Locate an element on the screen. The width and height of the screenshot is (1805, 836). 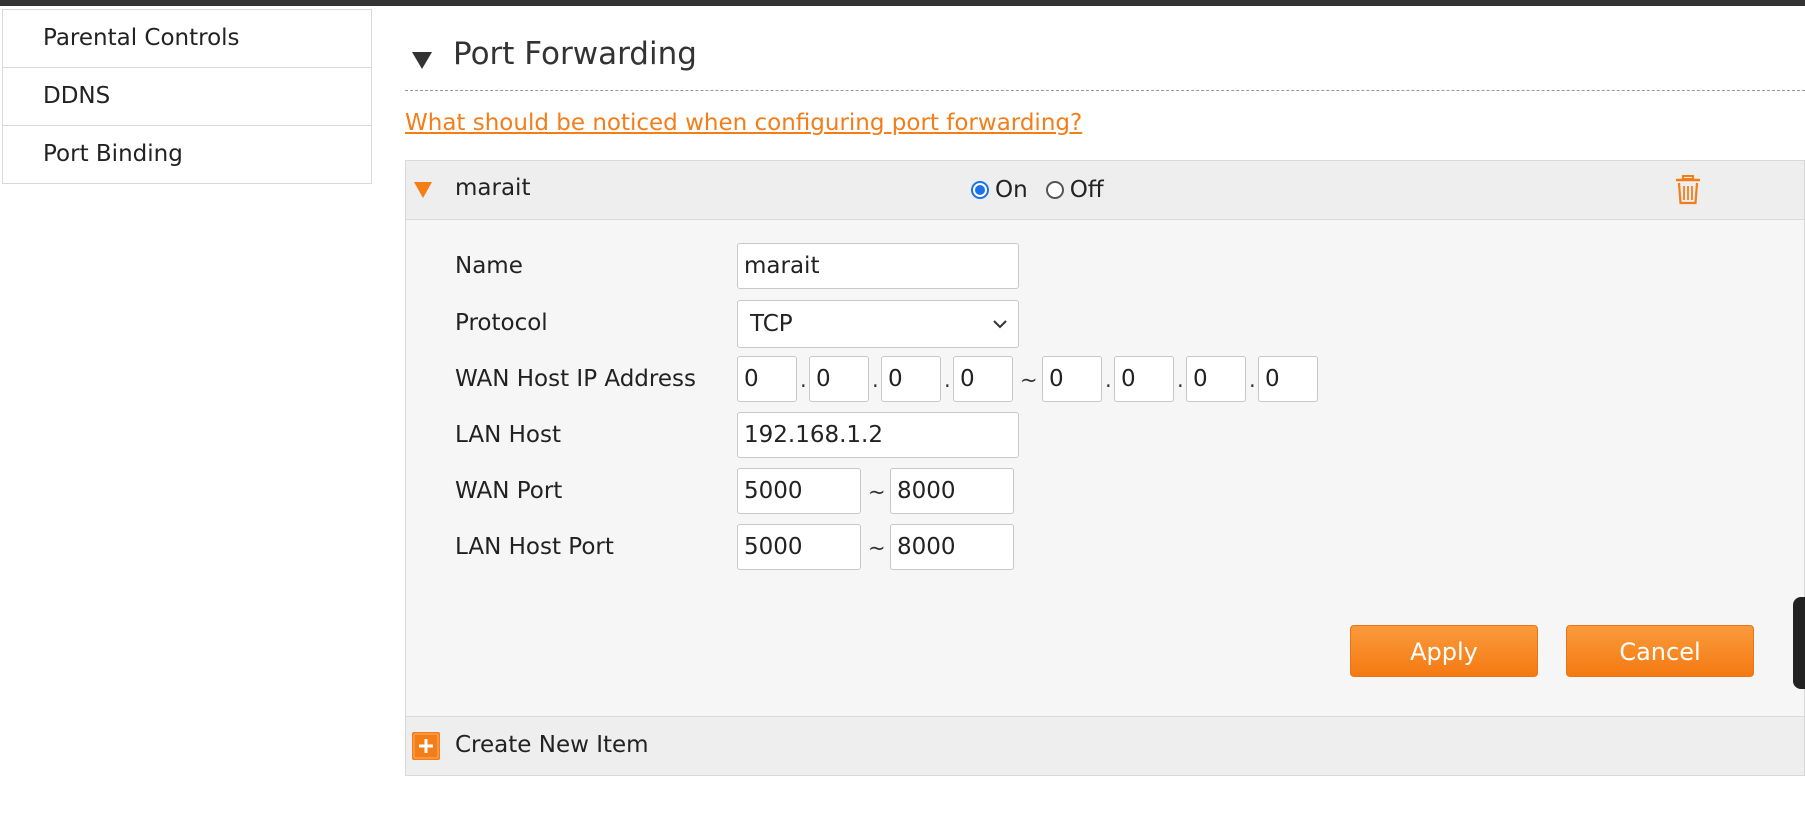
create-new-item-row: Create New Item is located at coordinates (1105, 745).